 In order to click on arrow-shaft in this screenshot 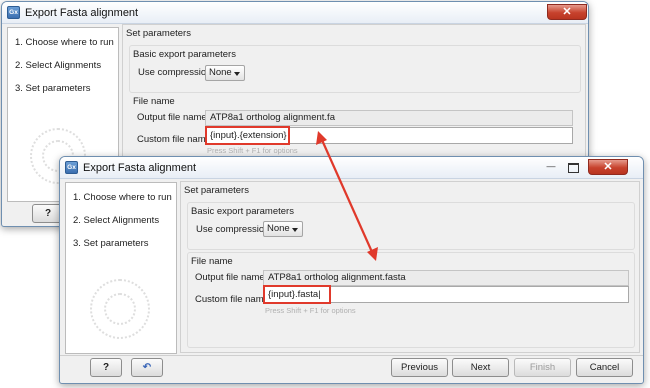, I will do `click(347, 196)`.